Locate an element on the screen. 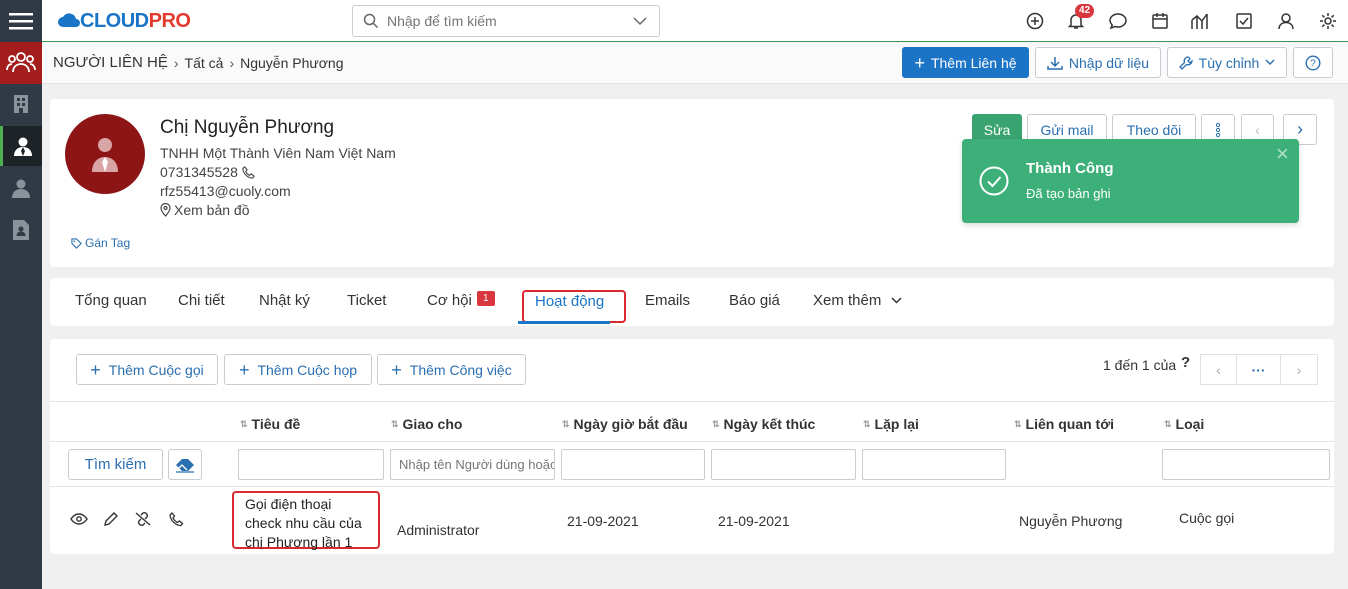  previous-page-button: ‹ is located at coordinates (1218, 369).